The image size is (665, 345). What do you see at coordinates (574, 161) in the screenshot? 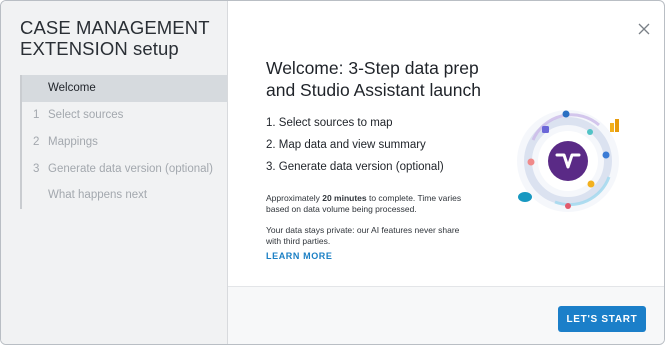
I see `studio-assistant-orbit-icon` at bounding box center [574, 161].